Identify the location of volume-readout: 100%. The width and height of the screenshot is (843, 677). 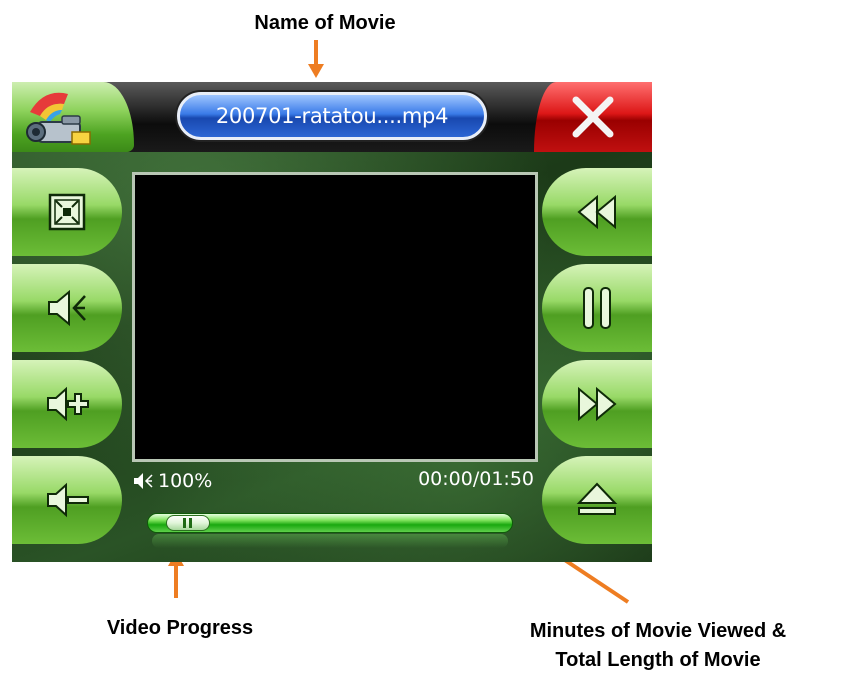
(172, 481).